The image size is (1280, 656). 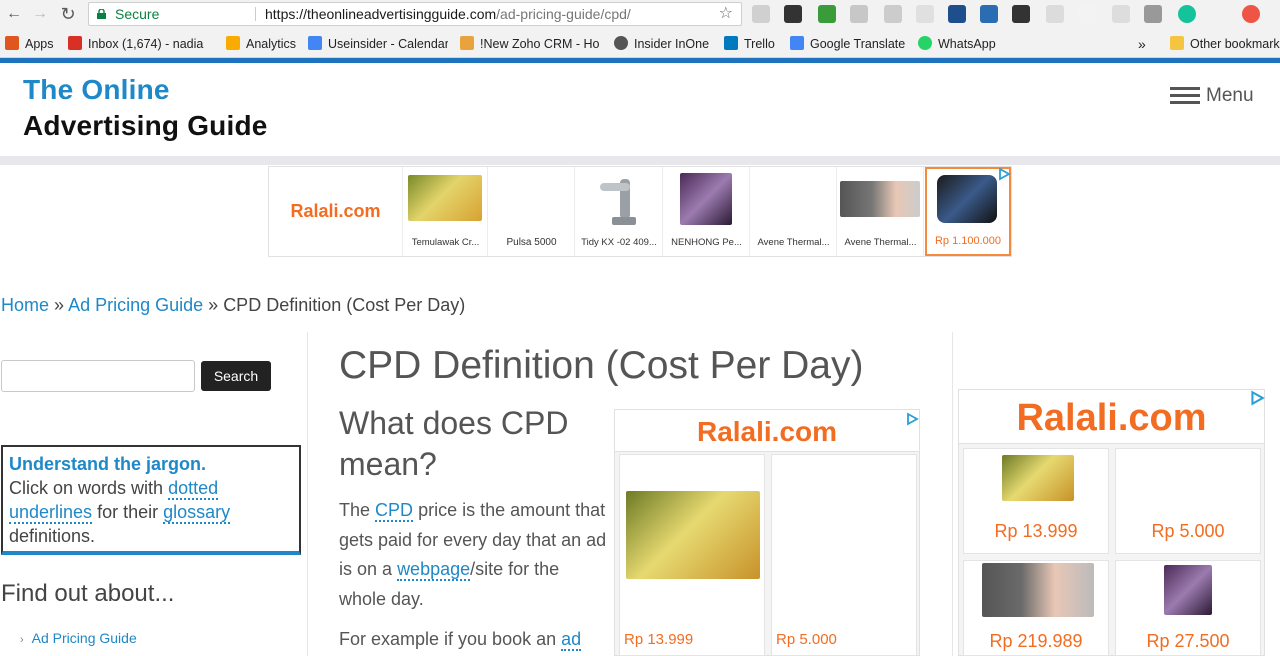 What do you see at coordinates (86, 488) in the screenshot?
I see `jargon-text: Click on words with` at bounding box center [86, 488].